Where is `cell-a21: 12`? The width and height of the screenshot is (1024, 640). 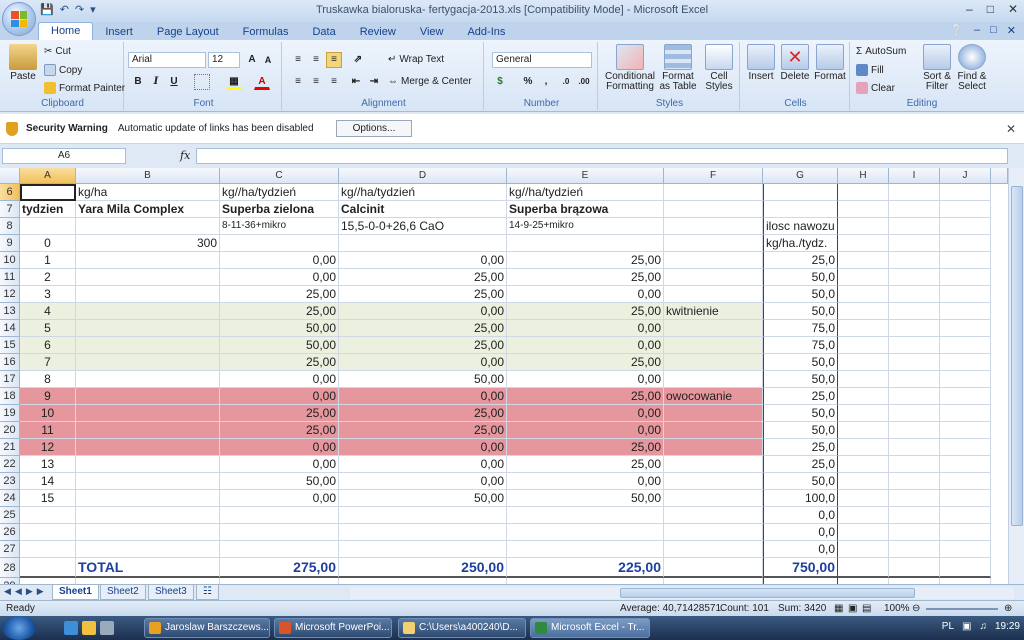 cell-a21: 12 is located at coordinates (48, 447).